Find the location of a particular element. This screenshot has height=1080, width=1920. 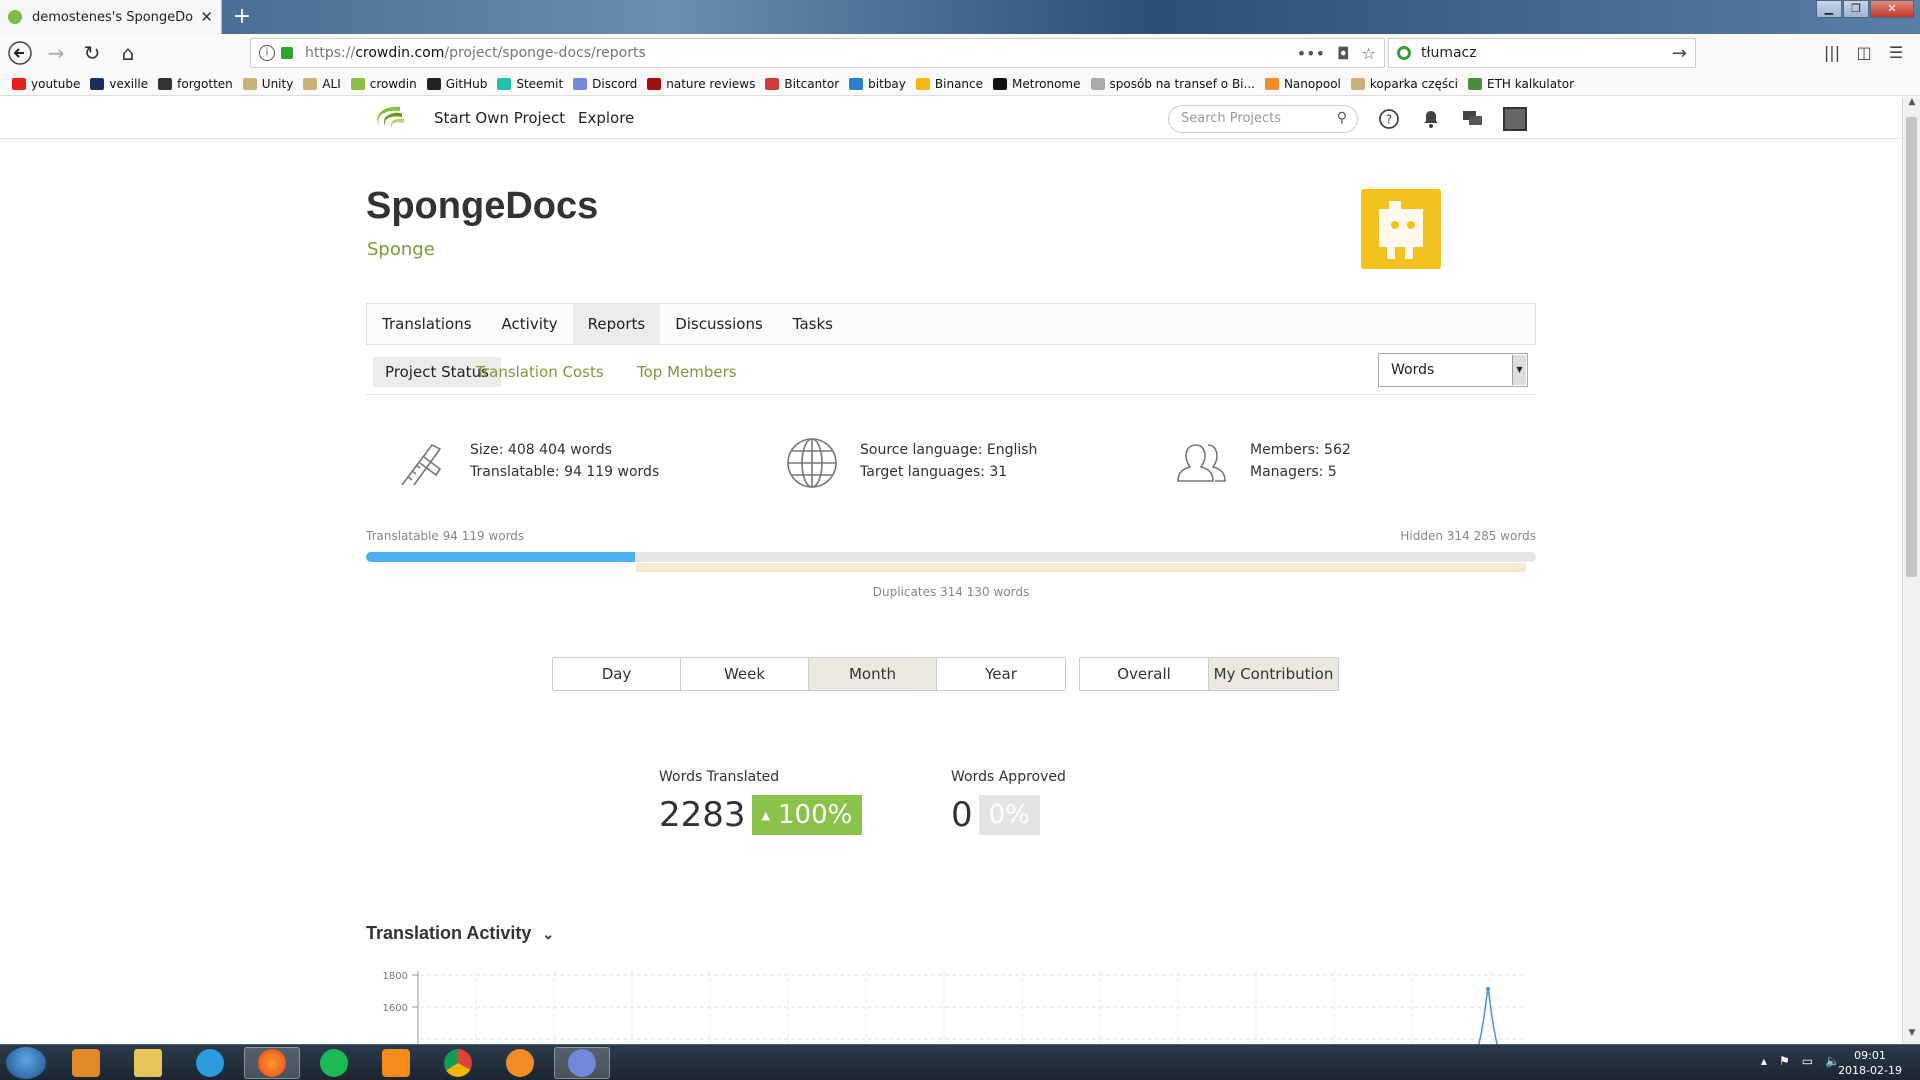

subtab-top-members: Top Members is located at coordinates (687, 372).